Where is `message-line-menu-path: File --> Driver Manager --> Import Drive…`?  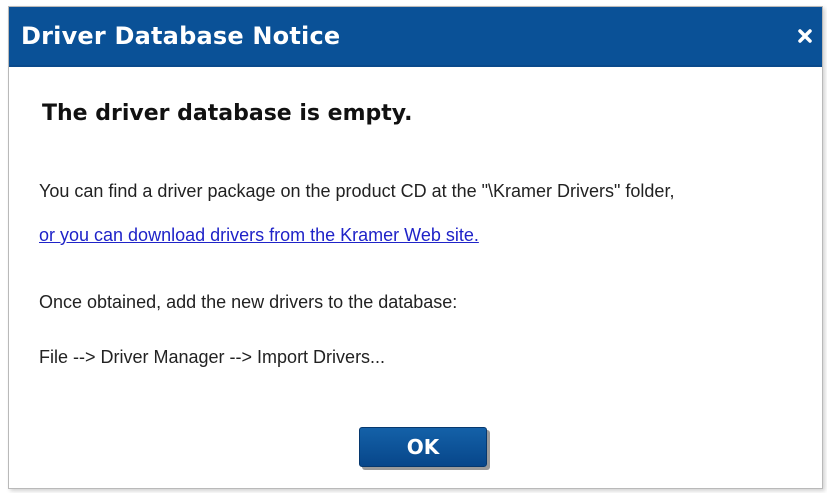 message-line-menu-path: File --> Driver Manager --> Import Drive… is located at coordinates (212, 357).